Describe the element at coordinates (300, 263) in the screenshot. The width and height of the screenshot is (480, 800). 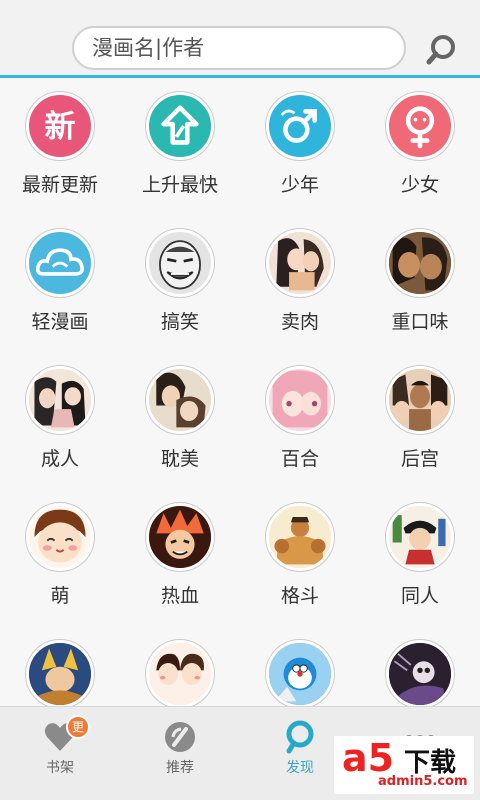
I see `anime-girls-thumbnail` at that location.